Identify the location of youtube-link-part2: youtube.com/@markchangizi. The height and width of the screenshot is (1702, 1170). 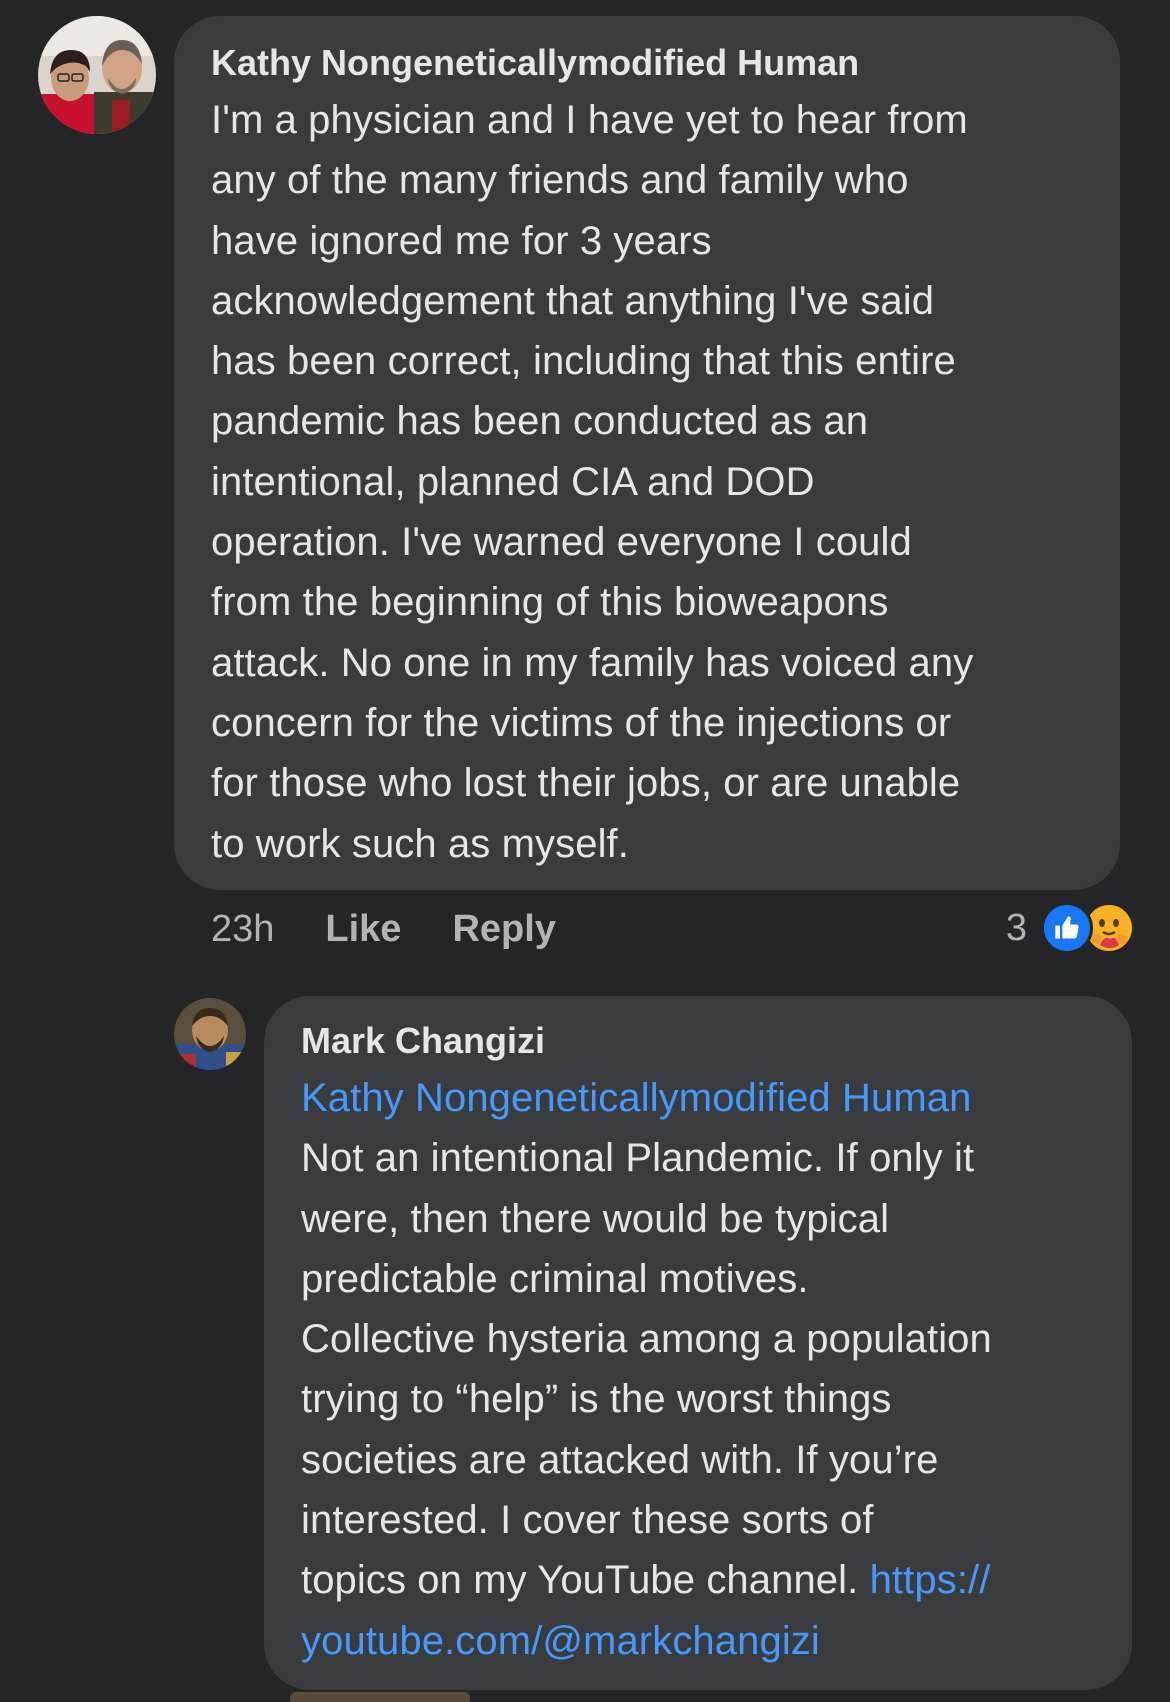
(560, 1641).